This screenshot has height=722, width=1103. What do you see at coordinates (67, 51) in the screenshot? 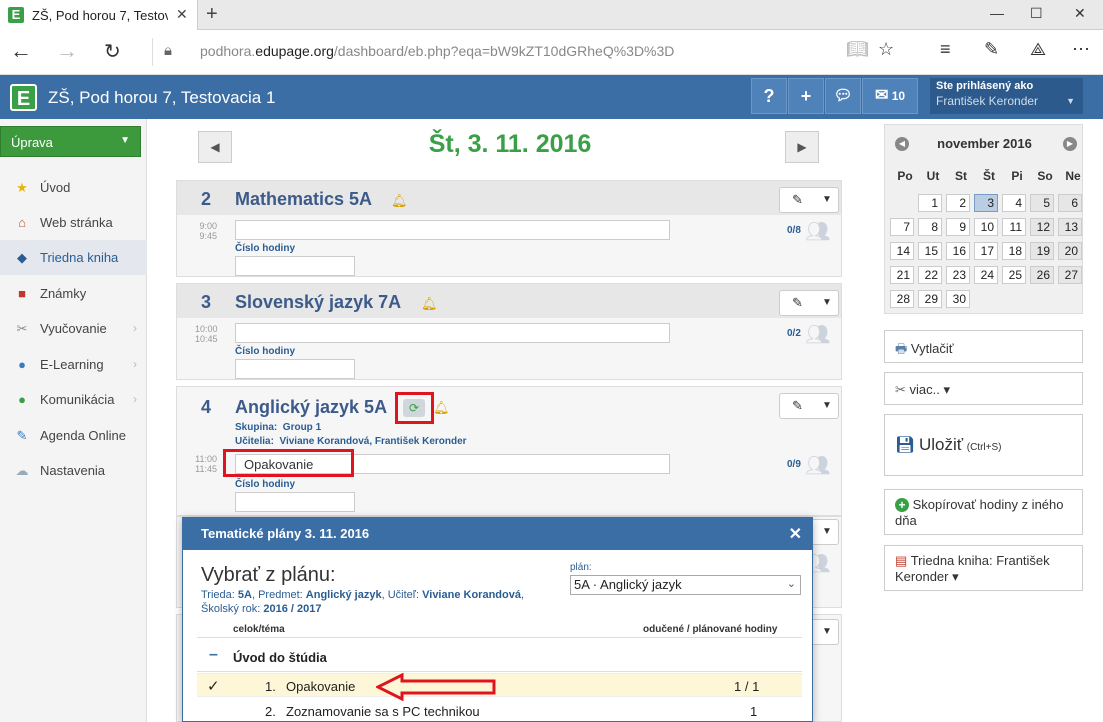
I see `forward-icon: →` at bounding box center [67, 51].